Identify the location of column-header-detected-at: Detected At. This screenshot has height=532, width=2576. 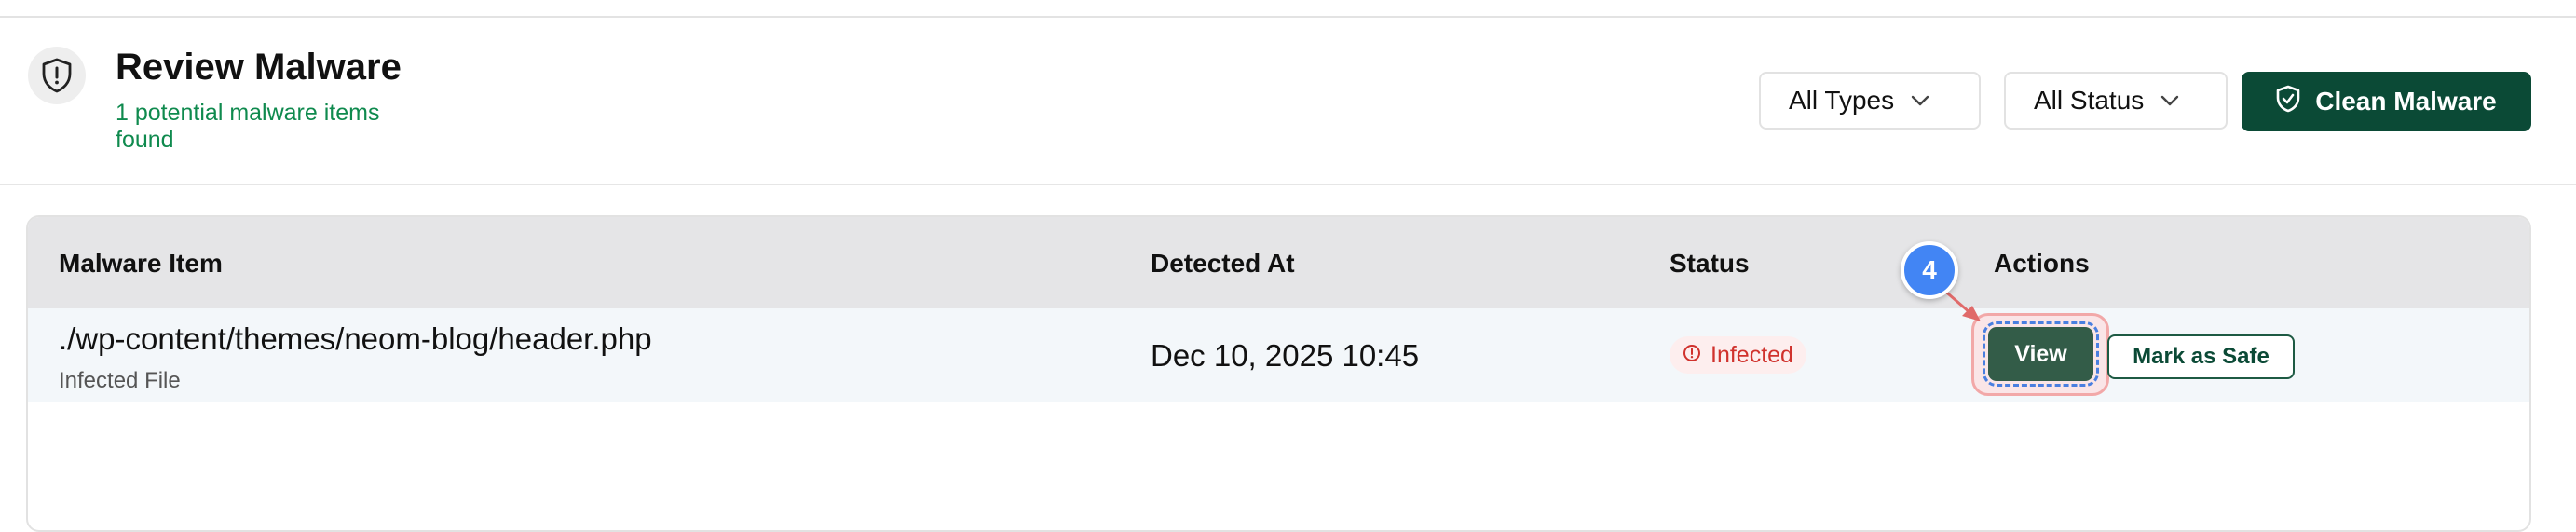
(1223, 263).